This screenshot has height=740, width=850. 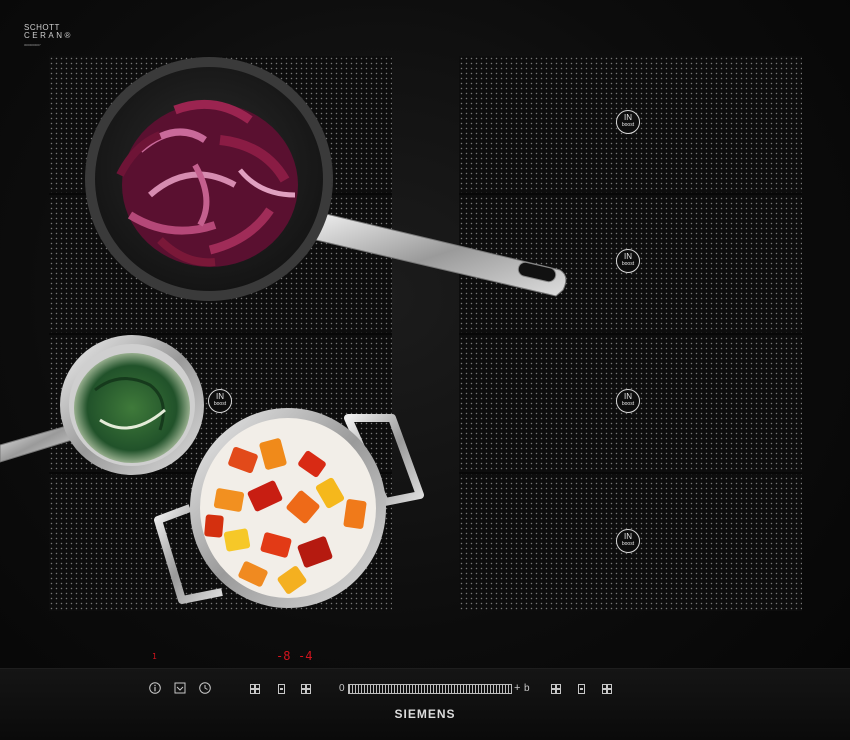 I want to click on timer-icon, so click(x=205, y=688).